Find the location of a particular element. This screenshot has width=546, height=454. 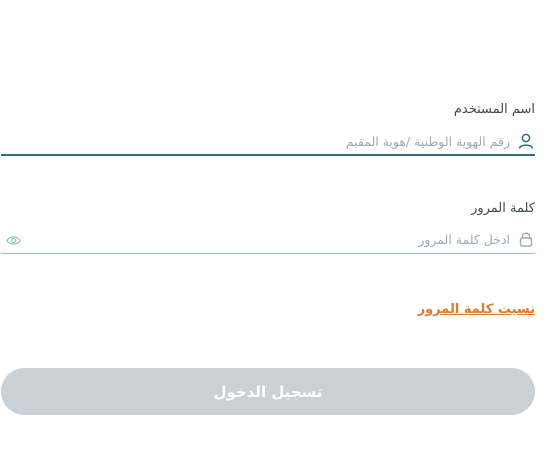

username-field-row is located at coordinates (268, 143).